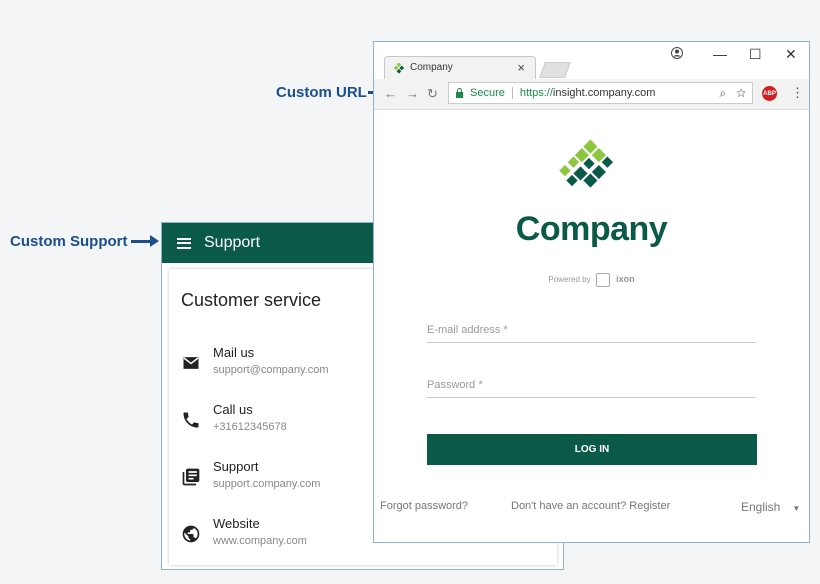  Describe the element at coordinates (234, 352) in the screenshot. I see `contact-label: Mail us` at that location.